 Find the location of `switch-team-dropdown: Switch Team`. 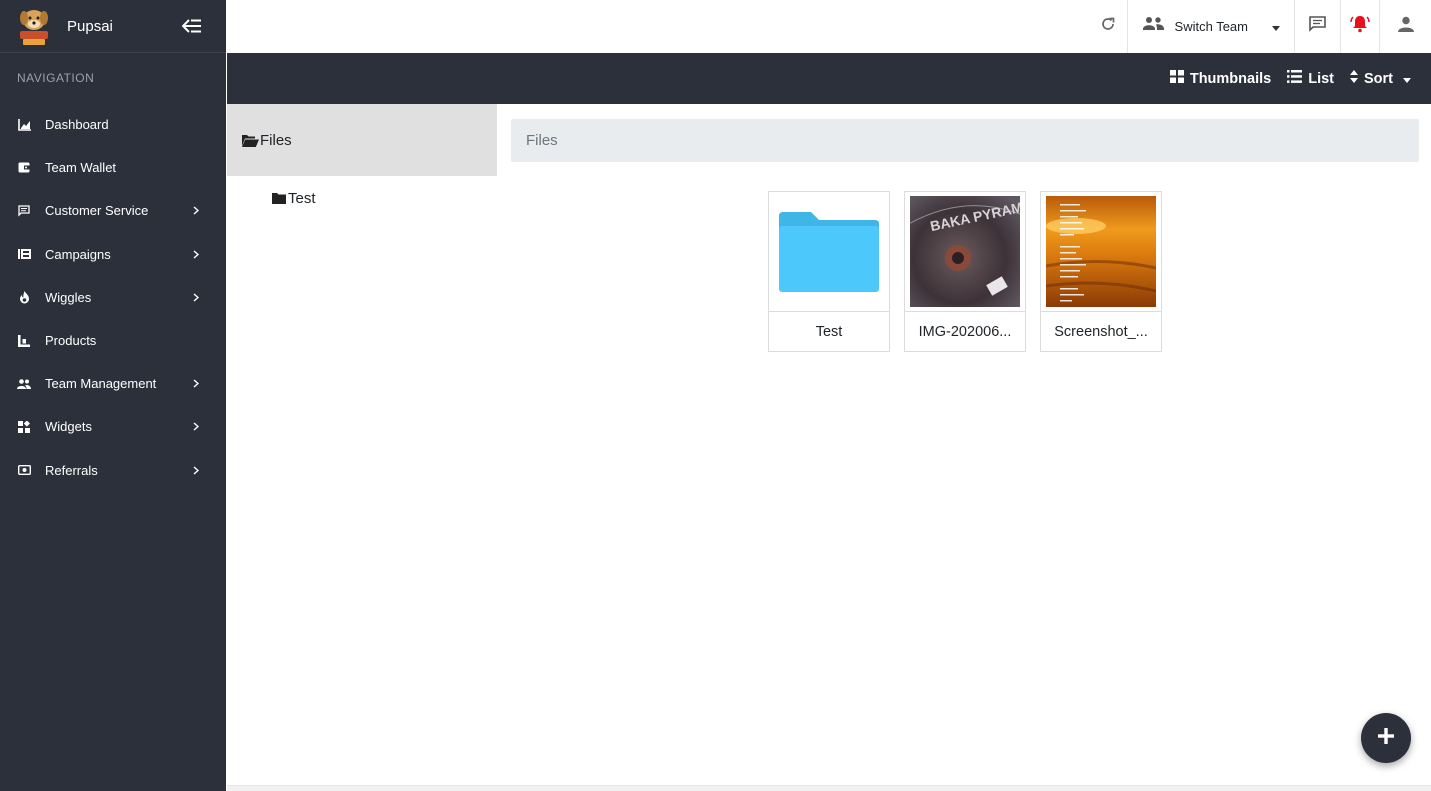

switch-team-dropdown: Switch Team is located at coordinates (1210, 26).